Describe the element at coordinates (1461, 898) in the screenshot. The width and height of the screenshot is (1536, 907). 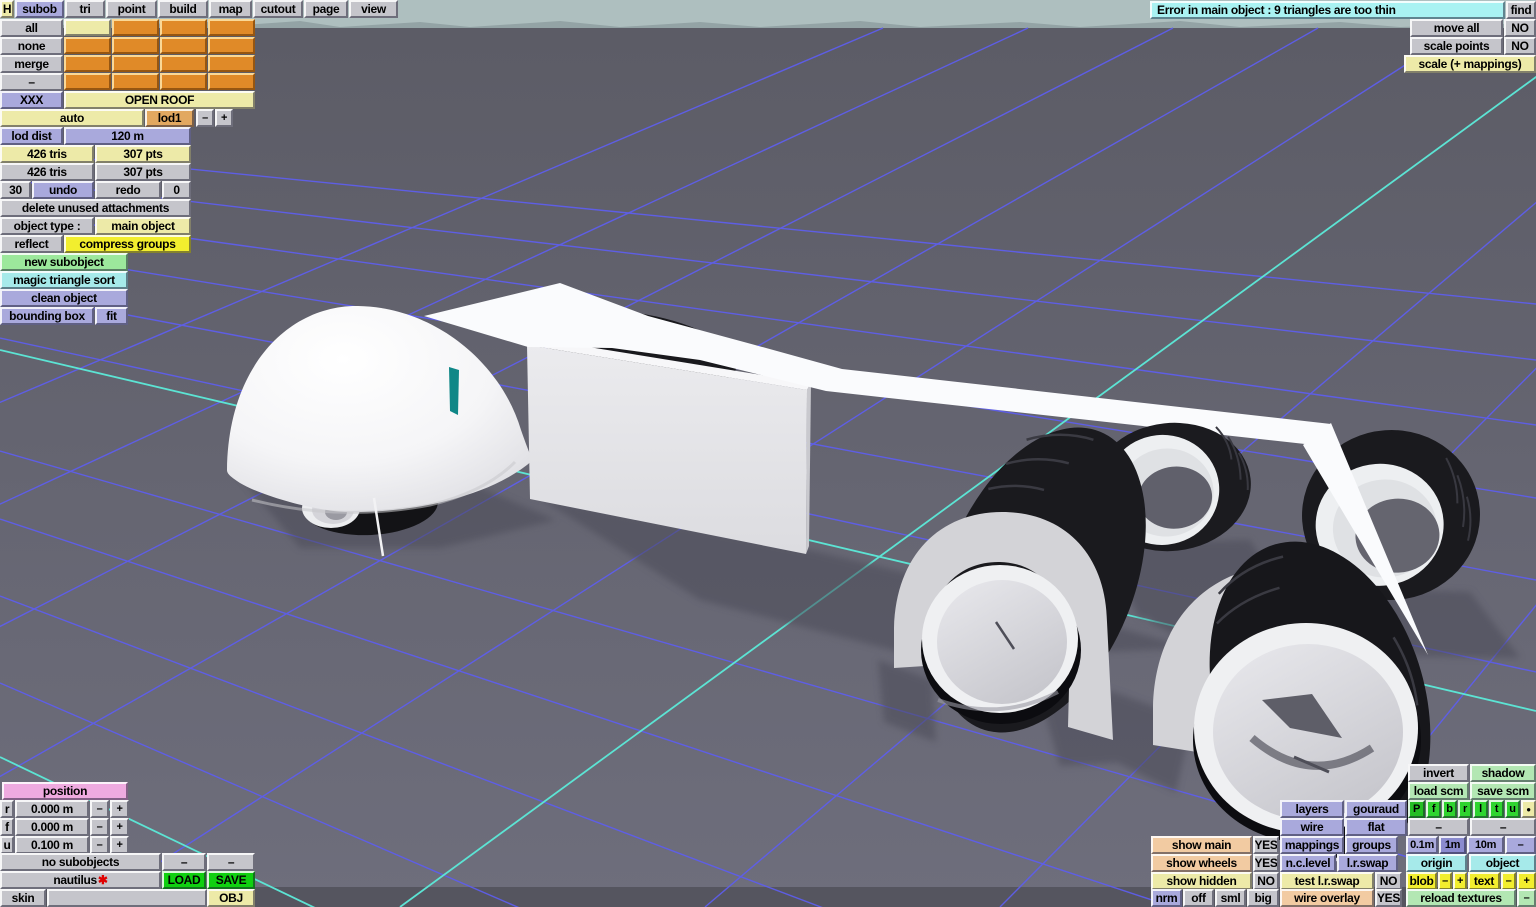
I see `reload-textures-button: reload textures` at that location.